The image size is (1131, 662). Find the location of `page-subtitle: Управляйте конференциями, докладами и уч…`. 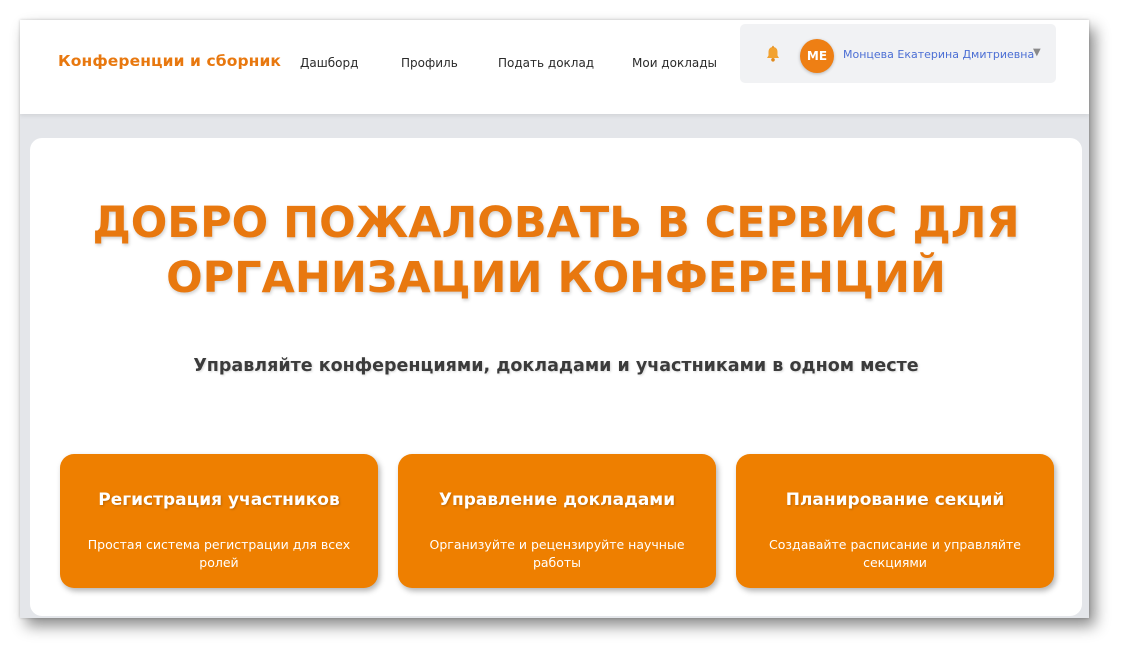

page-subtitle: Управляйте конференциями, докладами и уч… is located at coordinates (556, 366).